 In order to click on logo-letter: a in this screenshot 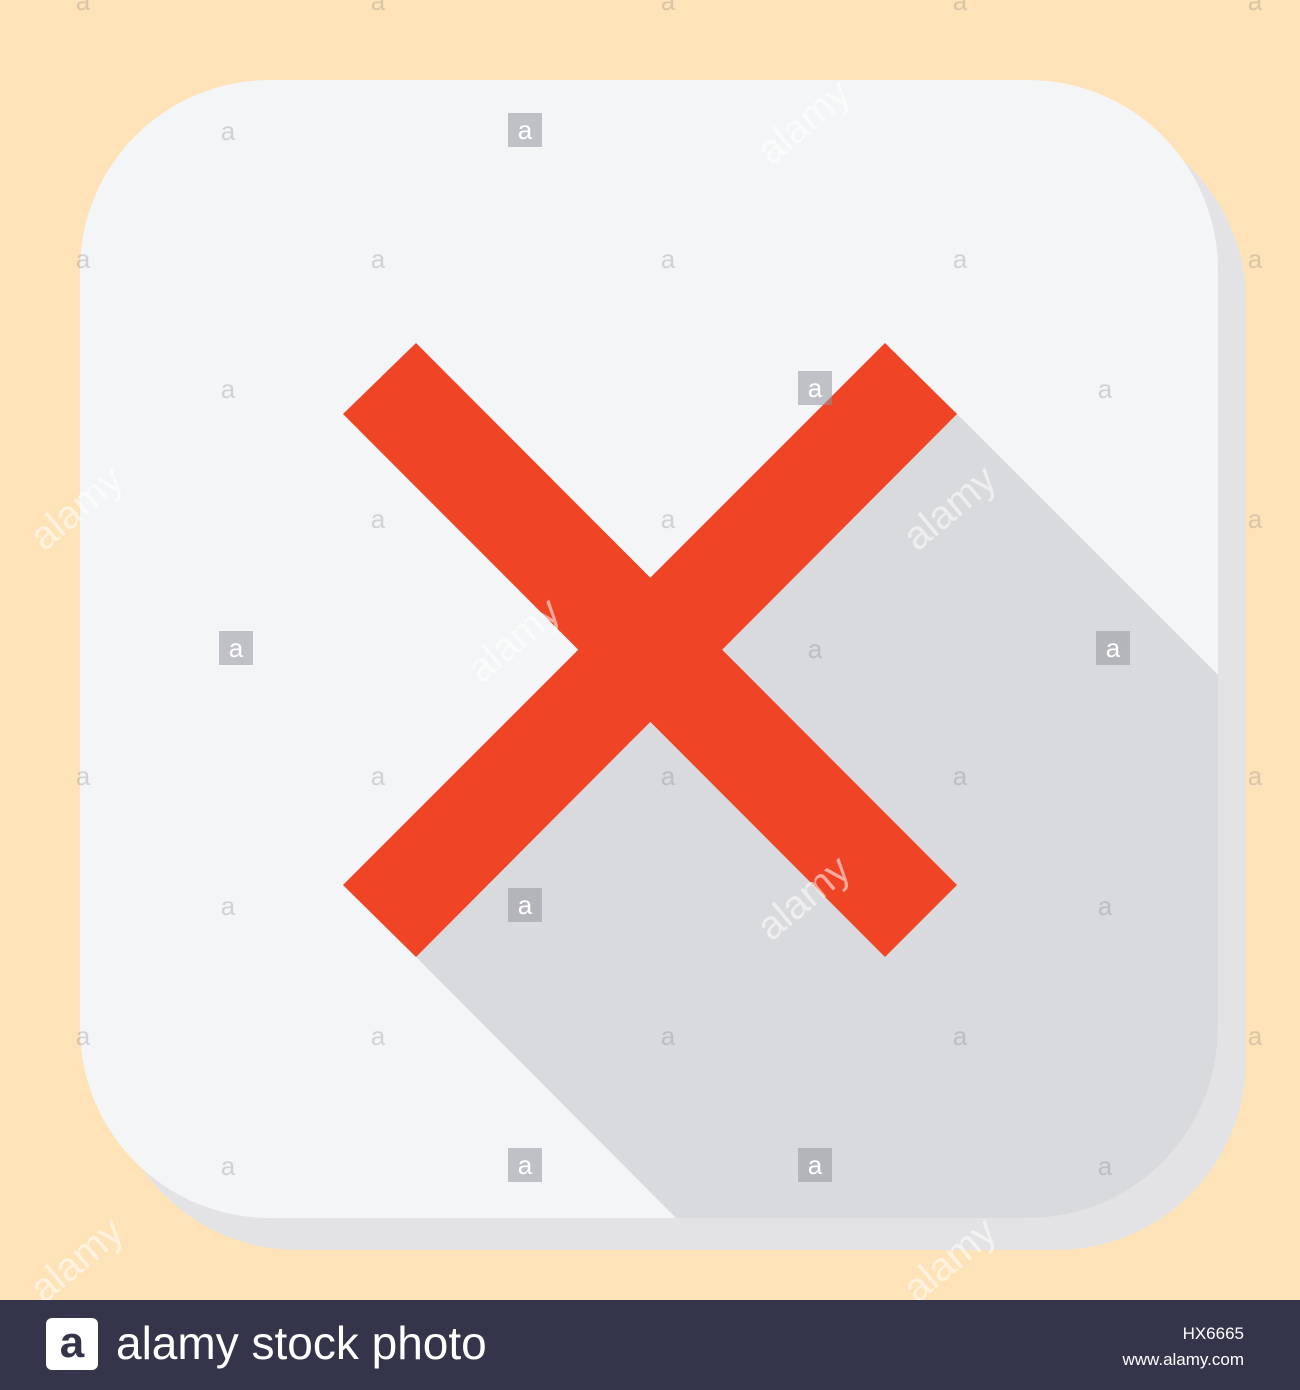, I will do `click(72, 1342)`.